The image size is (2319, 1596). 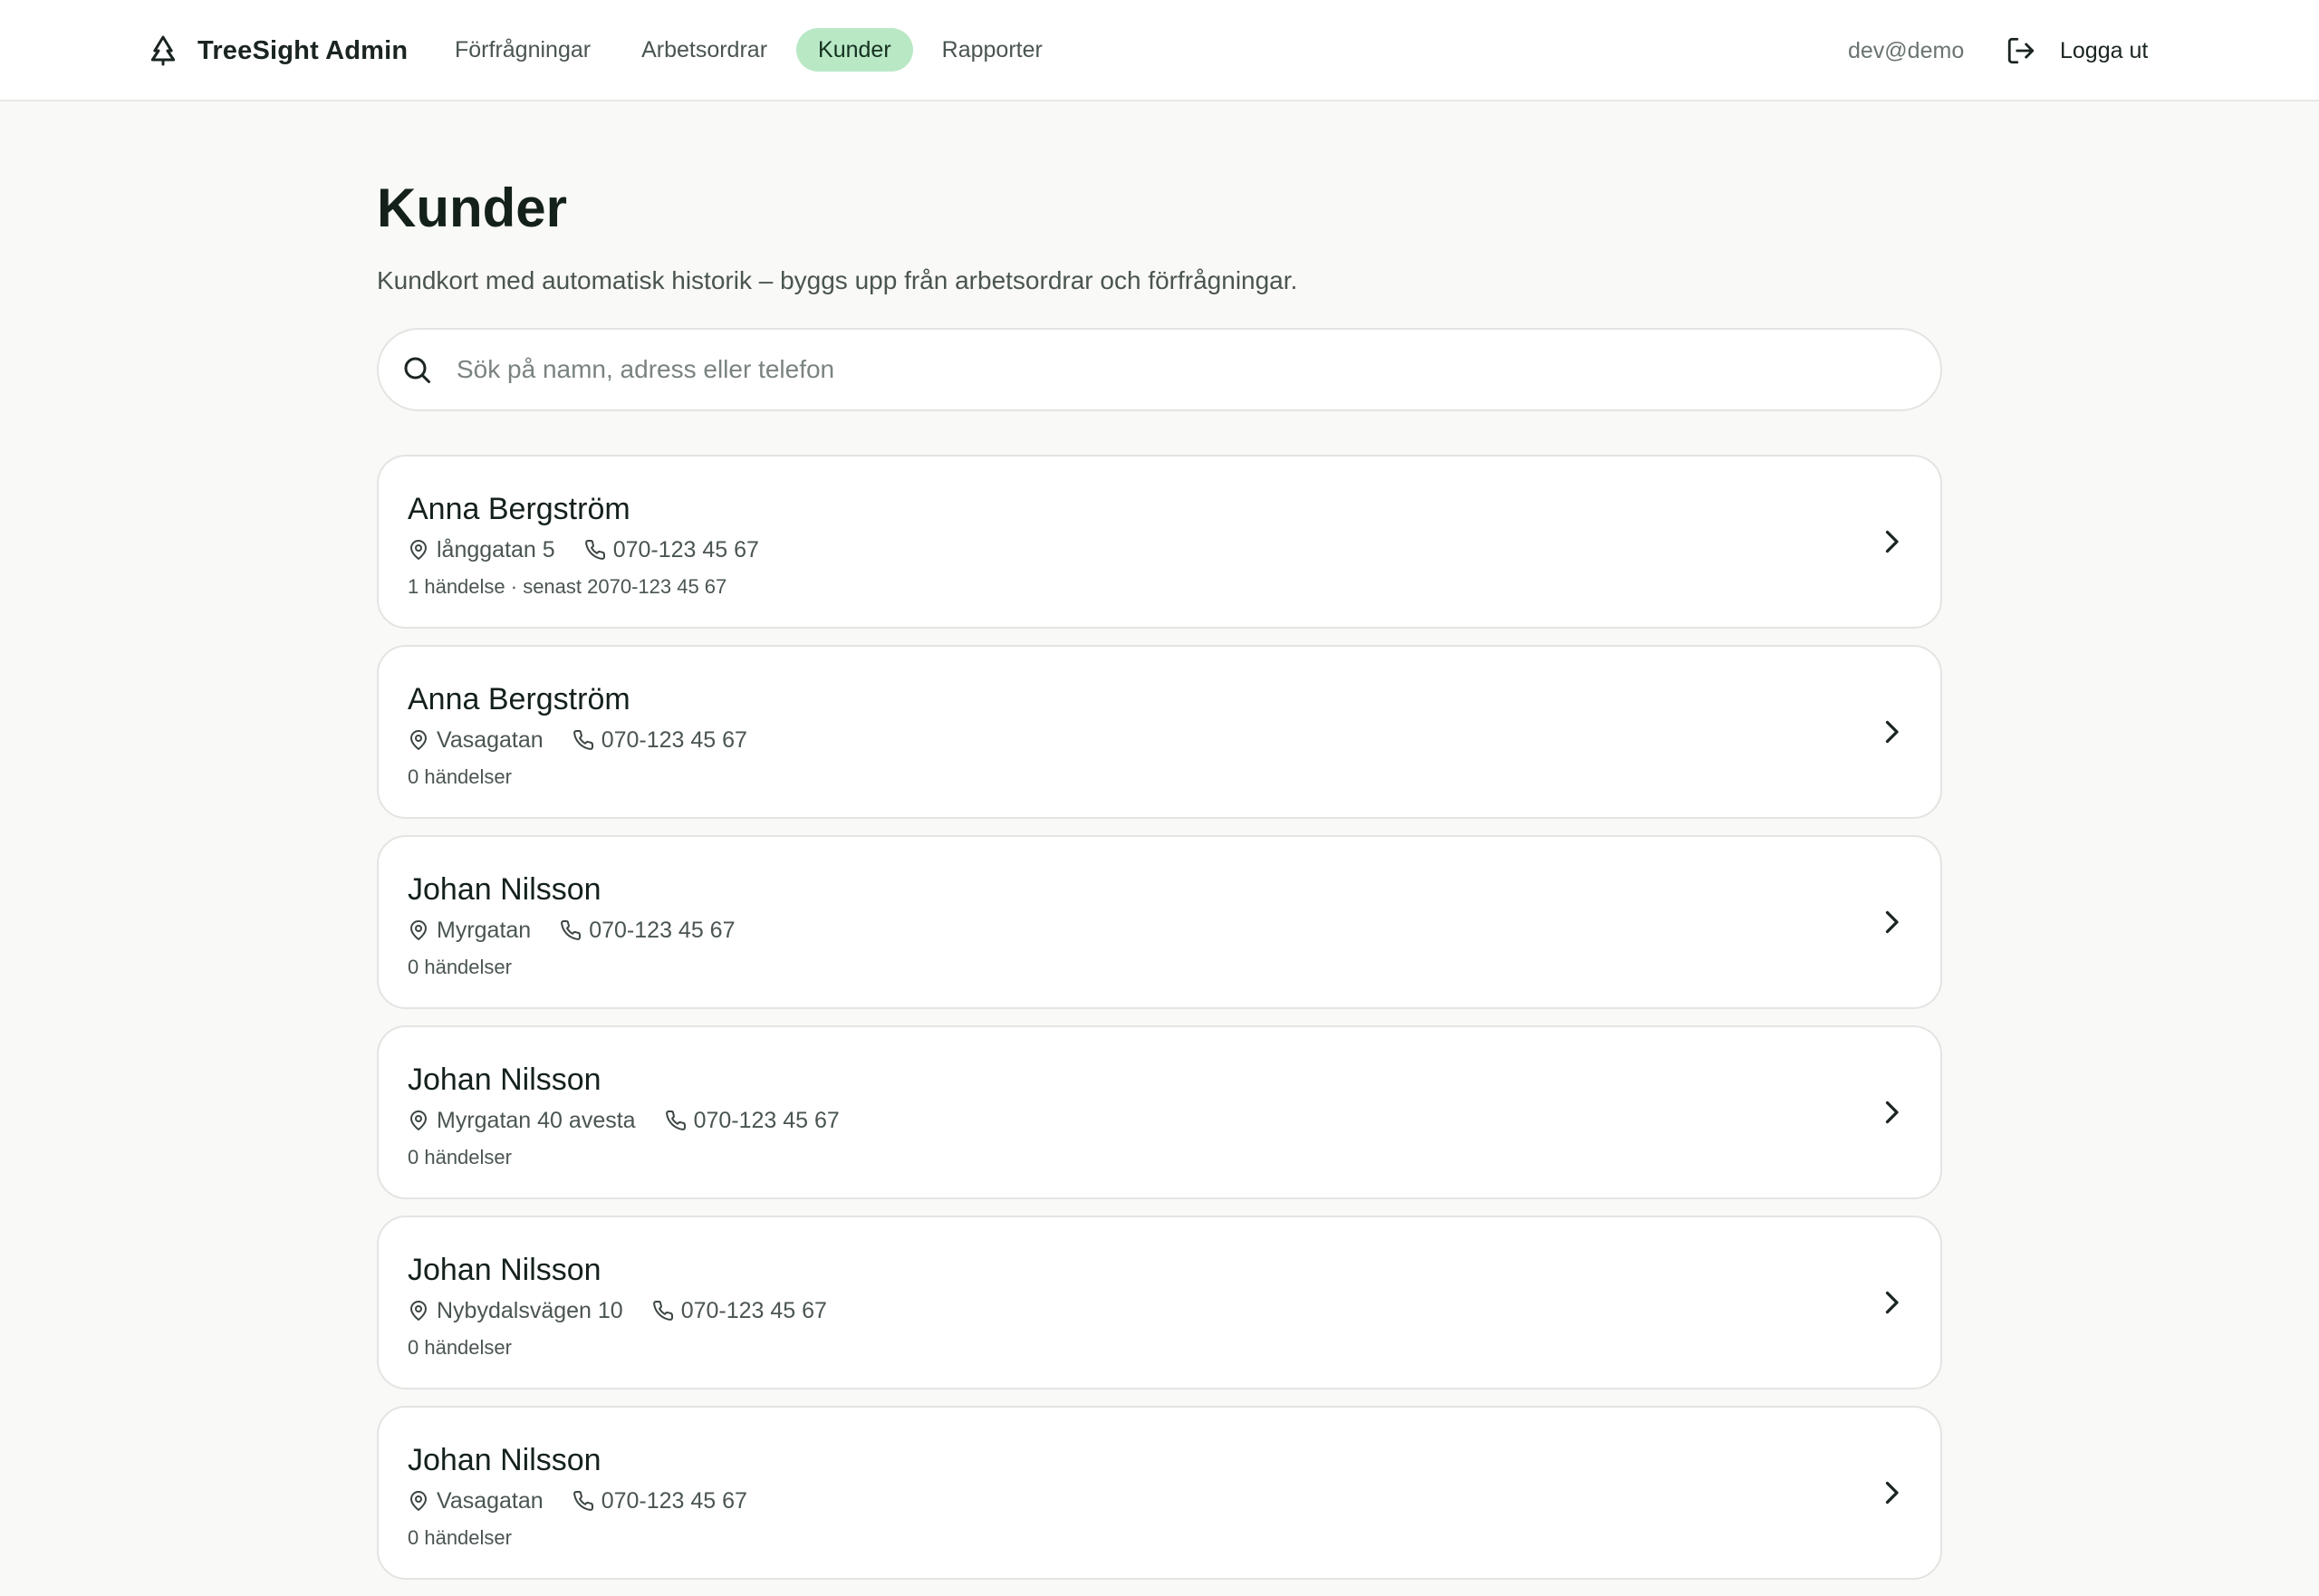 What do you see at coordinates (567, 586) in the screenshot?
I see `customer-events: 1 händelse · senast 2070-123 45 67` at bounding box center [567, 586].